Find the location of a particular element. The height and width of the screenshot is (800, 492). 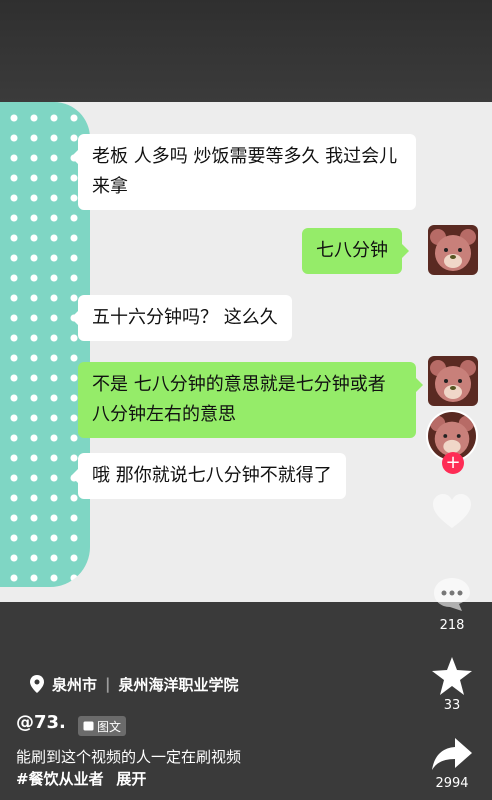

heart-icon is located at coordinates (452, 511).